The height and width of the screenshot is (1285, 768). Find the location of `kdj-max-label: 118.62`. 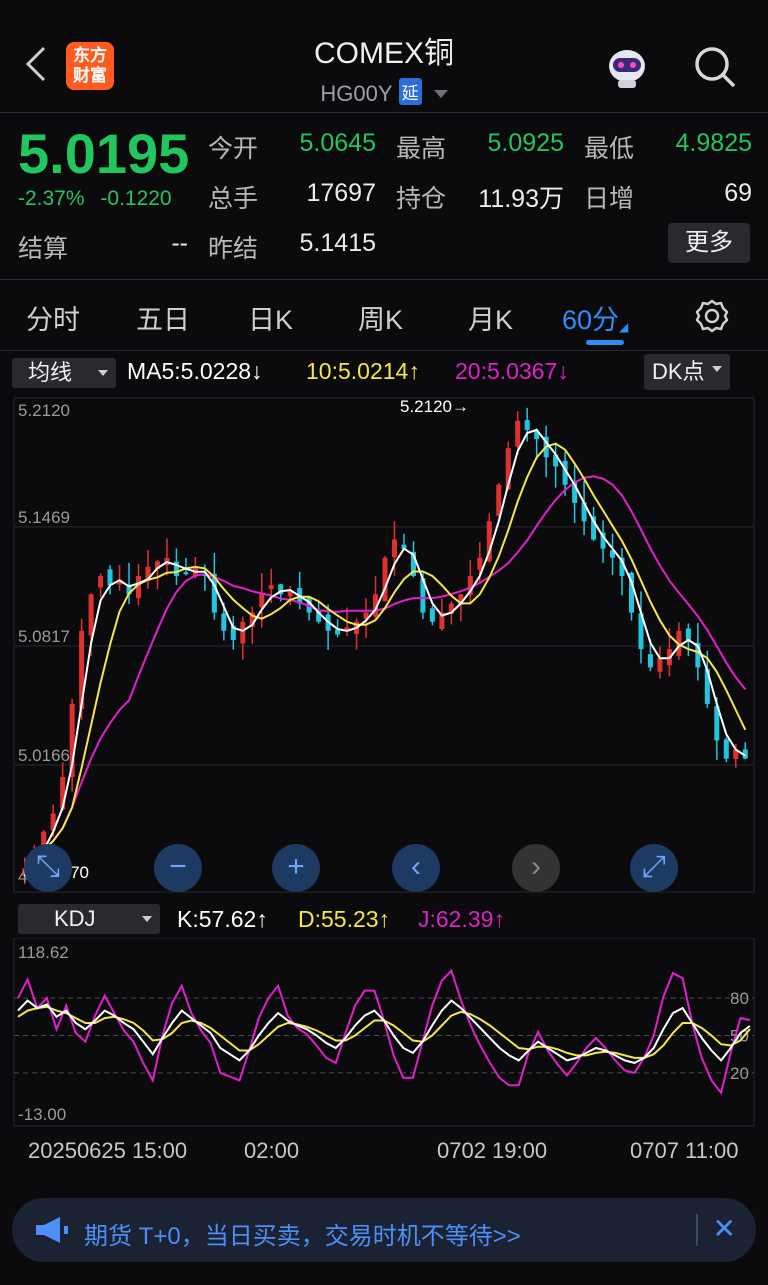

kdj-max-label: 118.62 is located at coordinates (43, 952).